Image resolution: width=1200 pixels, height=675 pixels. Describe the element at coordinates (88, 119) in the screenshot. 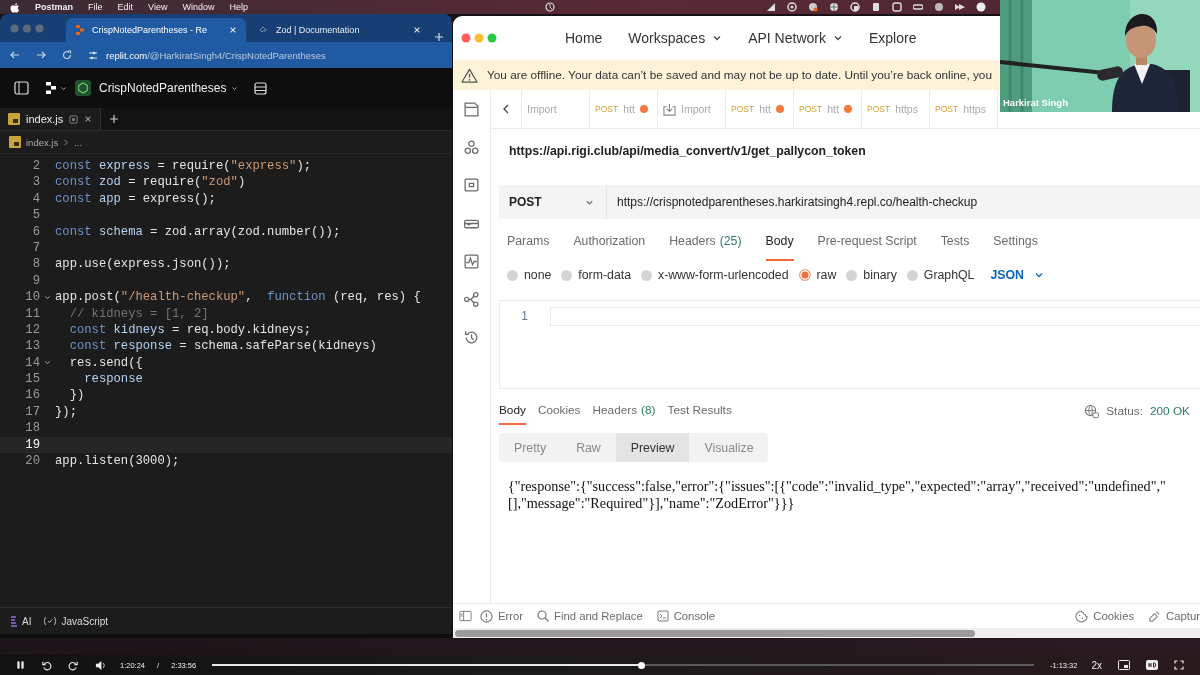

I see `close-icon` at that location.